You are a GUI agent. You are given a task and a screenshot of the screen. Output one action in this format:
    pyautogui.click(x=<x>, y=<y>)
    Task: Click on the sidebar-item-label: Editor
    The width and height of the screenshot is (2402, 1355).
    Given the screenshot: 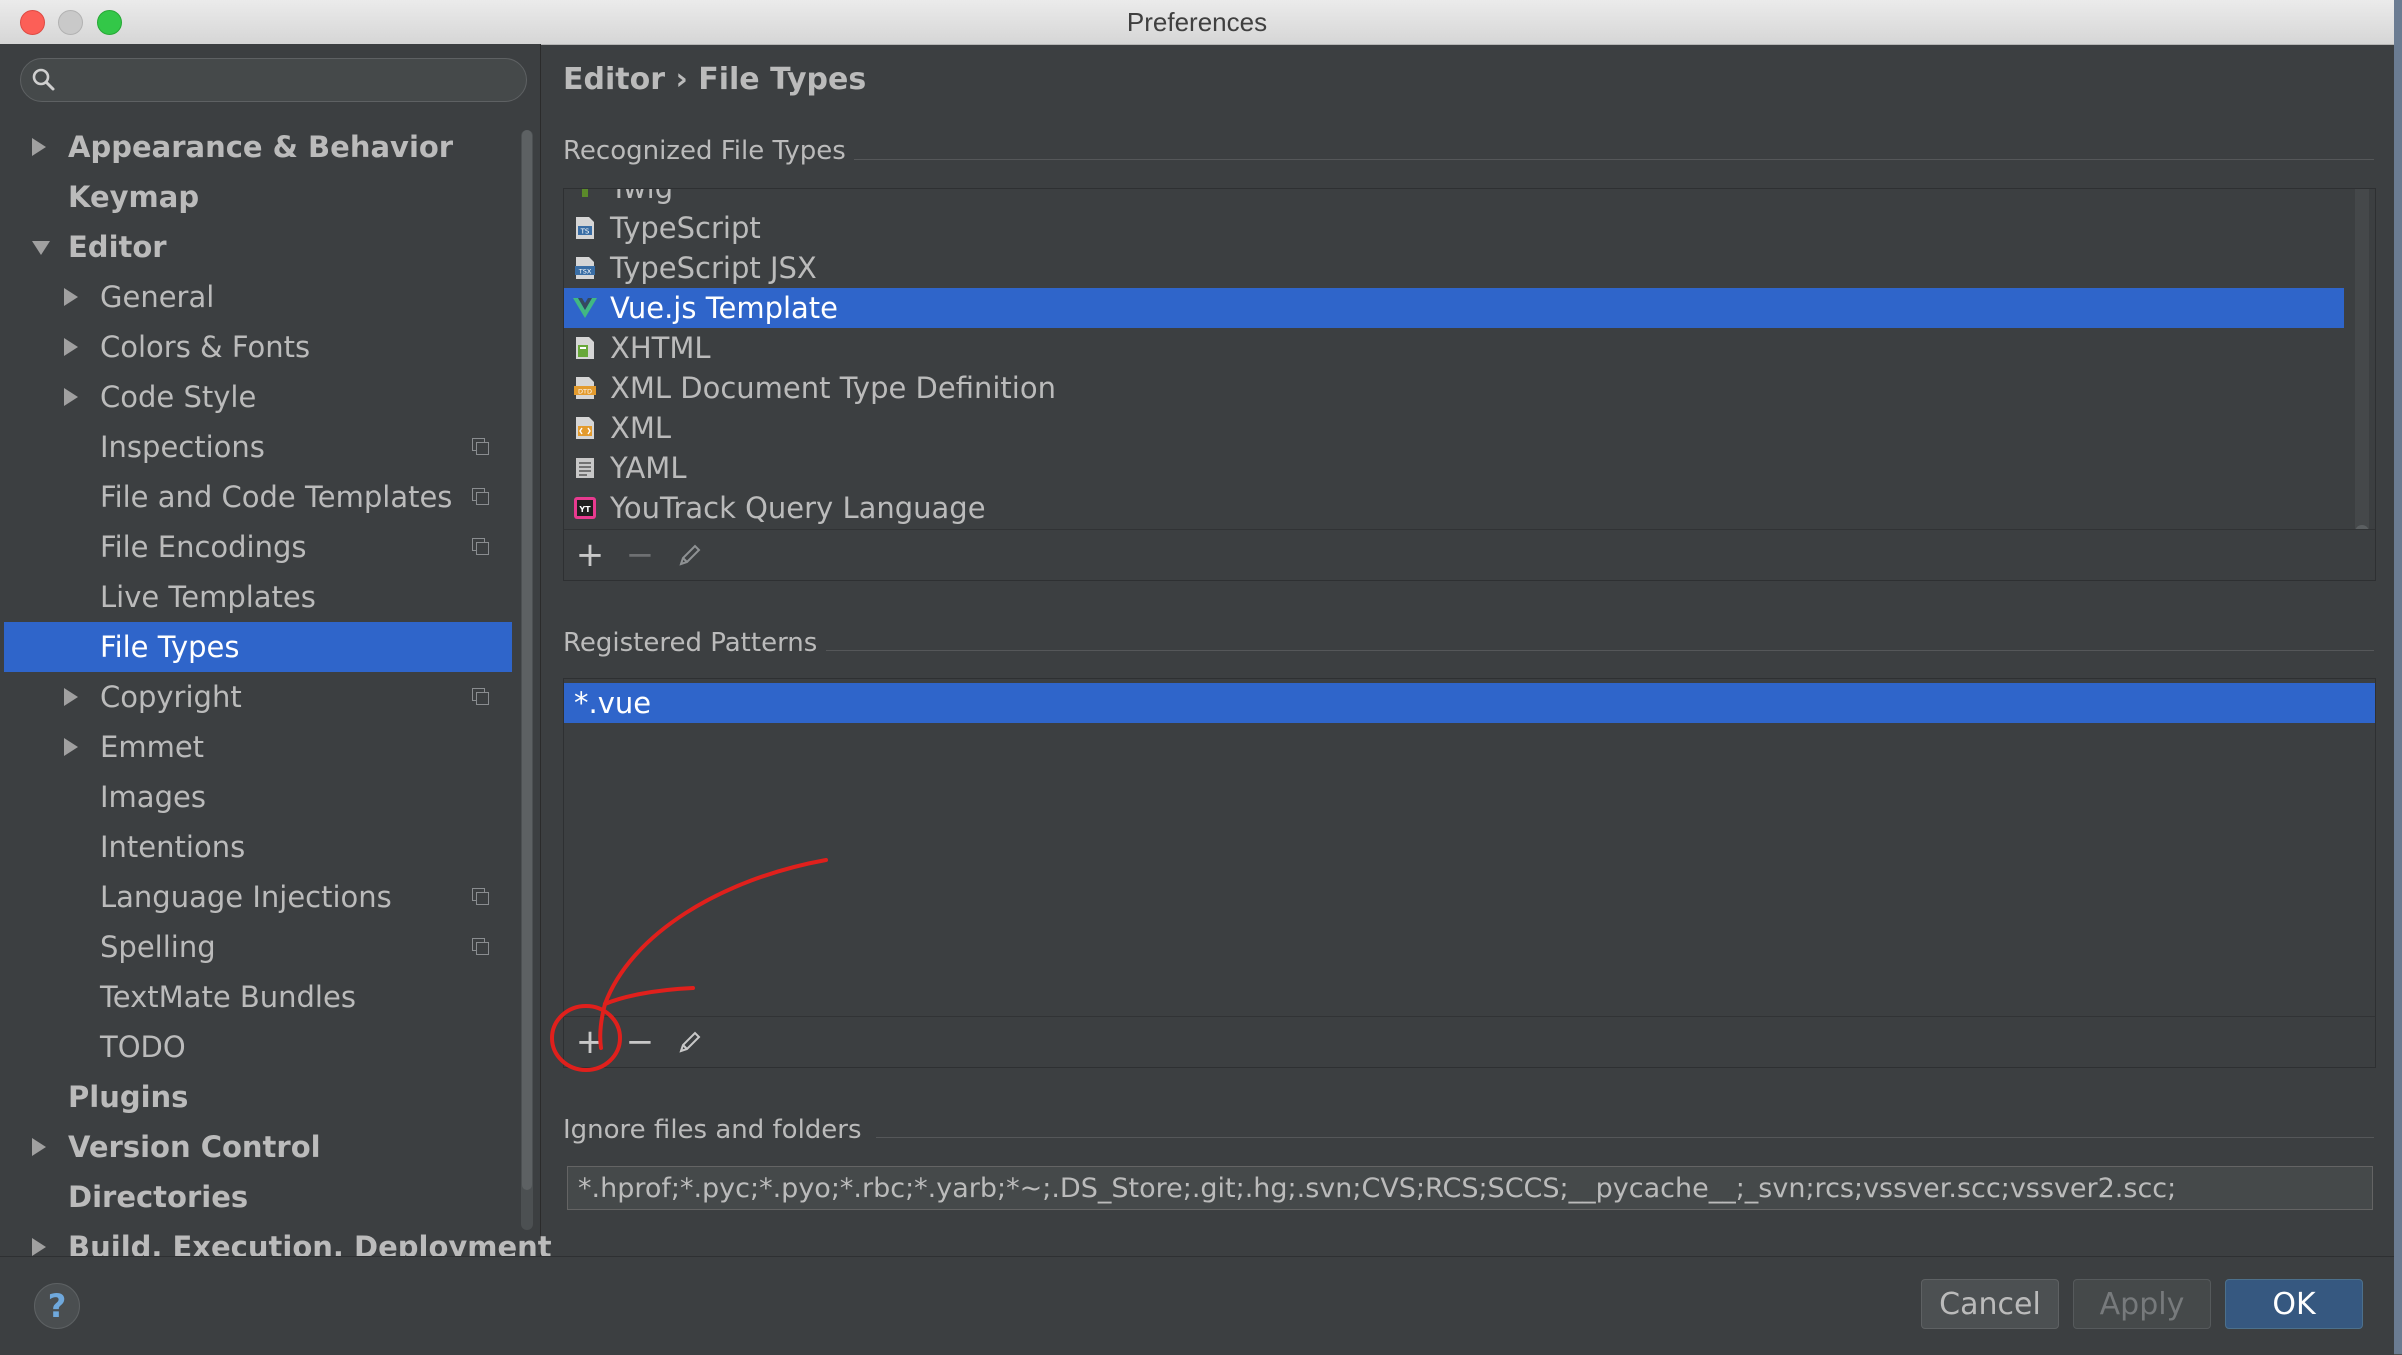 What is the action you would take?
    pyautogui.click(x=117, y=247)
    